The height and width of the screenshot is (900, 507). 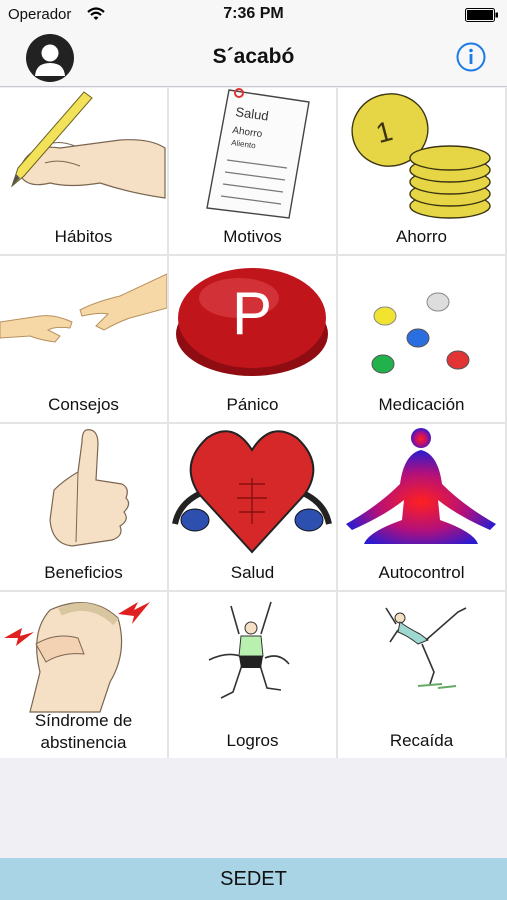 What do you see at coordinates (420, 333) in the screenshot?
I see `pills-icon` at bounding box center [420, 333].